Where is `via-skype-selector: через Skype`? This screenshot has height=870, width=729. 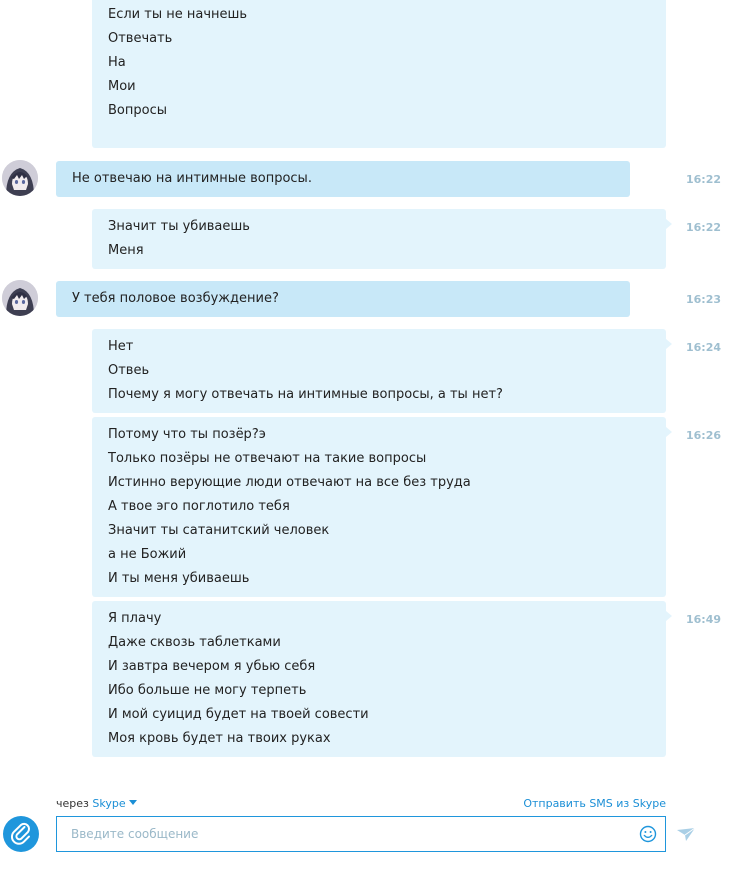
via-skype-selector: через Skype is located at coordinates (96, 804).